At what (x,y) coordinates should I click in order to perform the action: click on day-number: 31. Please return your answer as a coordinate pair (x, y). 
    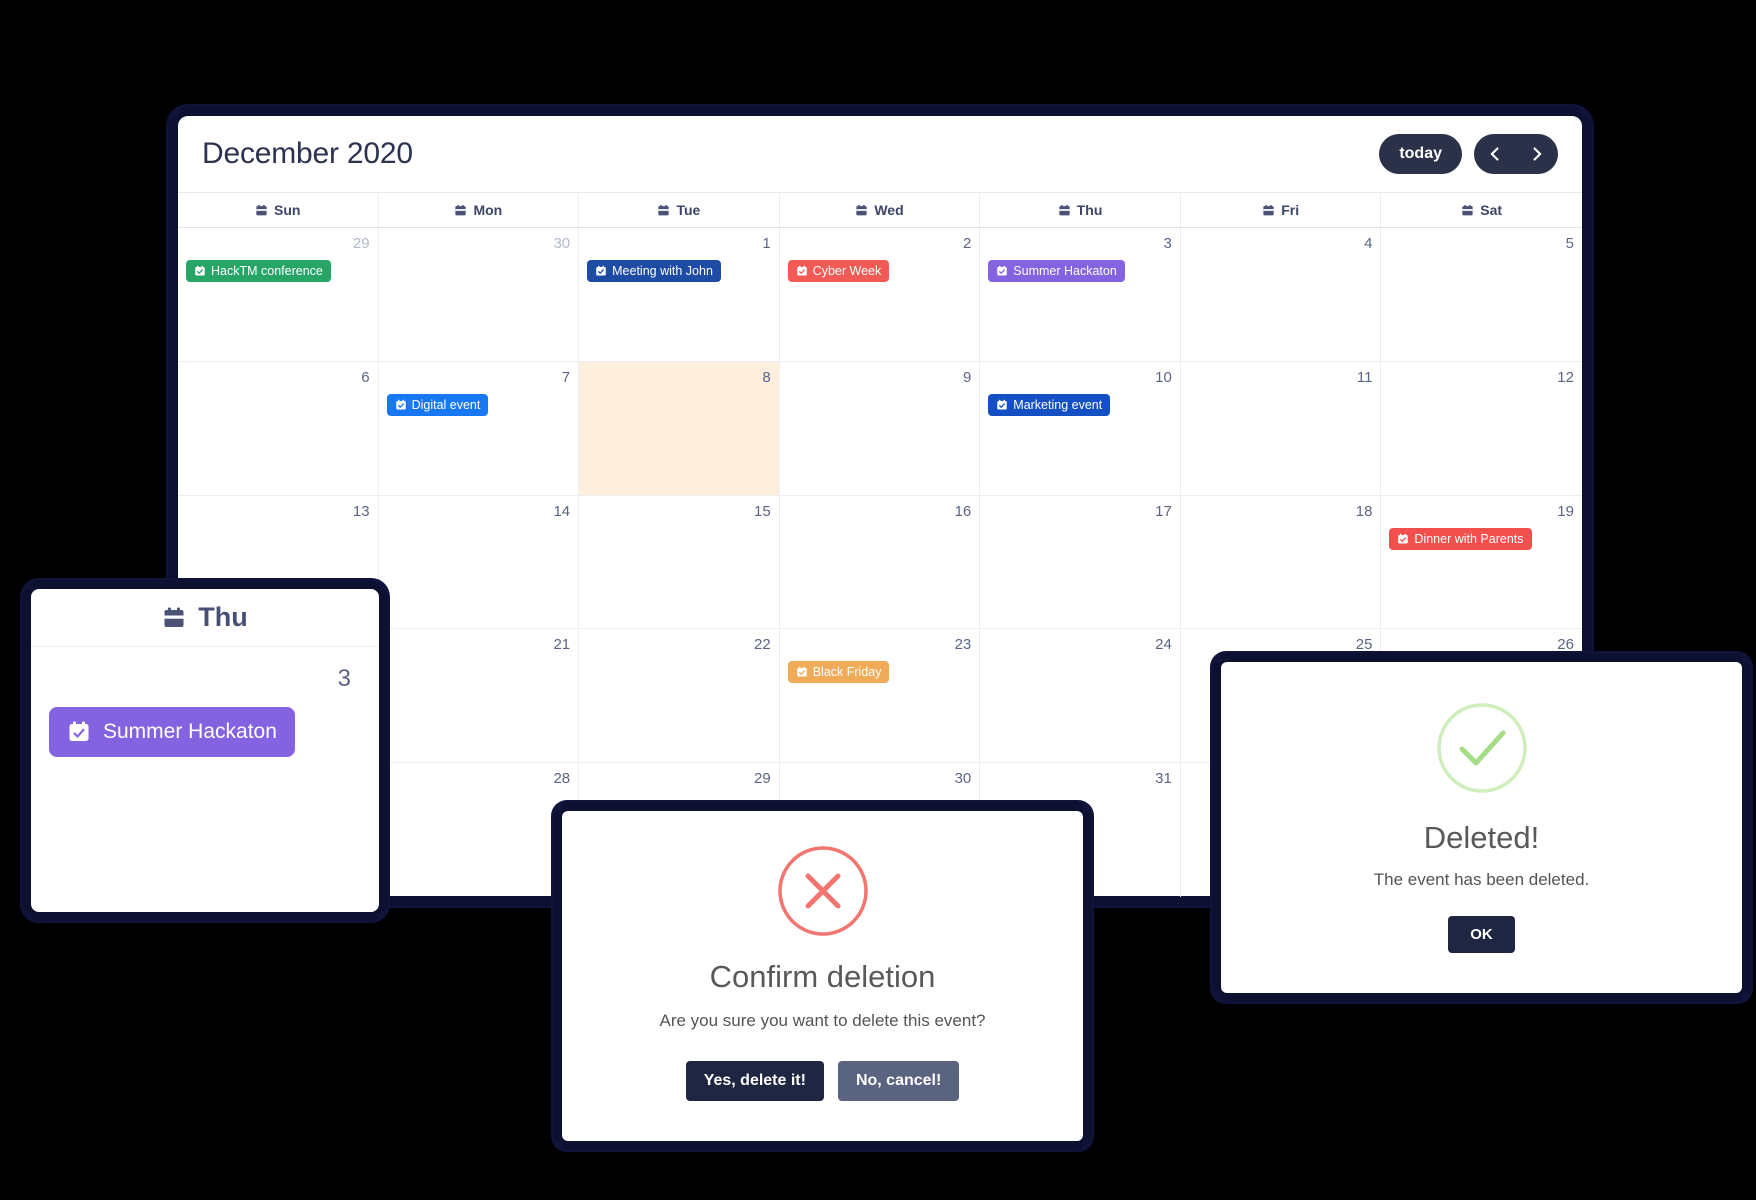
    Looking at the image, I should click on (1163, 779).